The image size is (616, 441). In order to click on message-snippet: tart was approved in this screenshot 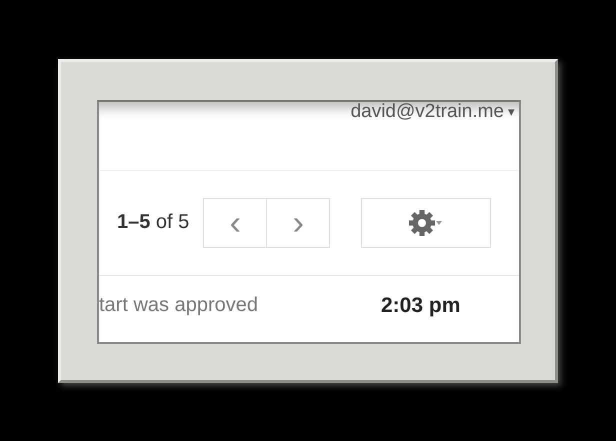, I will do `click(179, 305)`.